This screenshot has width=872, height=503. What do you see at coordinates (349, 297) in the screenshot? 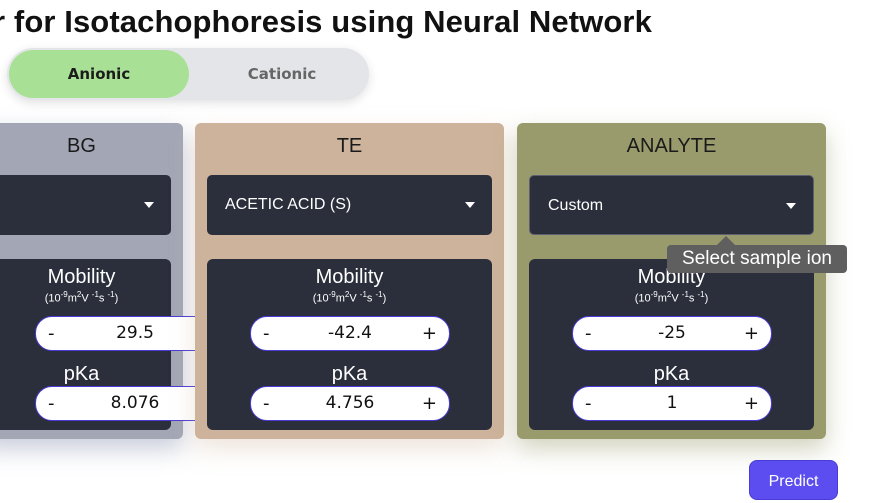
I see `te-mobility-unit: (10-9m2V -1s -1)` at bounding box center [349, 297].